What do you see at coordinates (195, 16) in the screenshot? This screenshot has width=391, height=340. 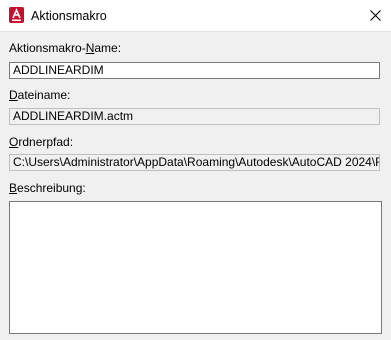 I see `title-bar: Aktionsmakro` at bounding box center [195, 16].